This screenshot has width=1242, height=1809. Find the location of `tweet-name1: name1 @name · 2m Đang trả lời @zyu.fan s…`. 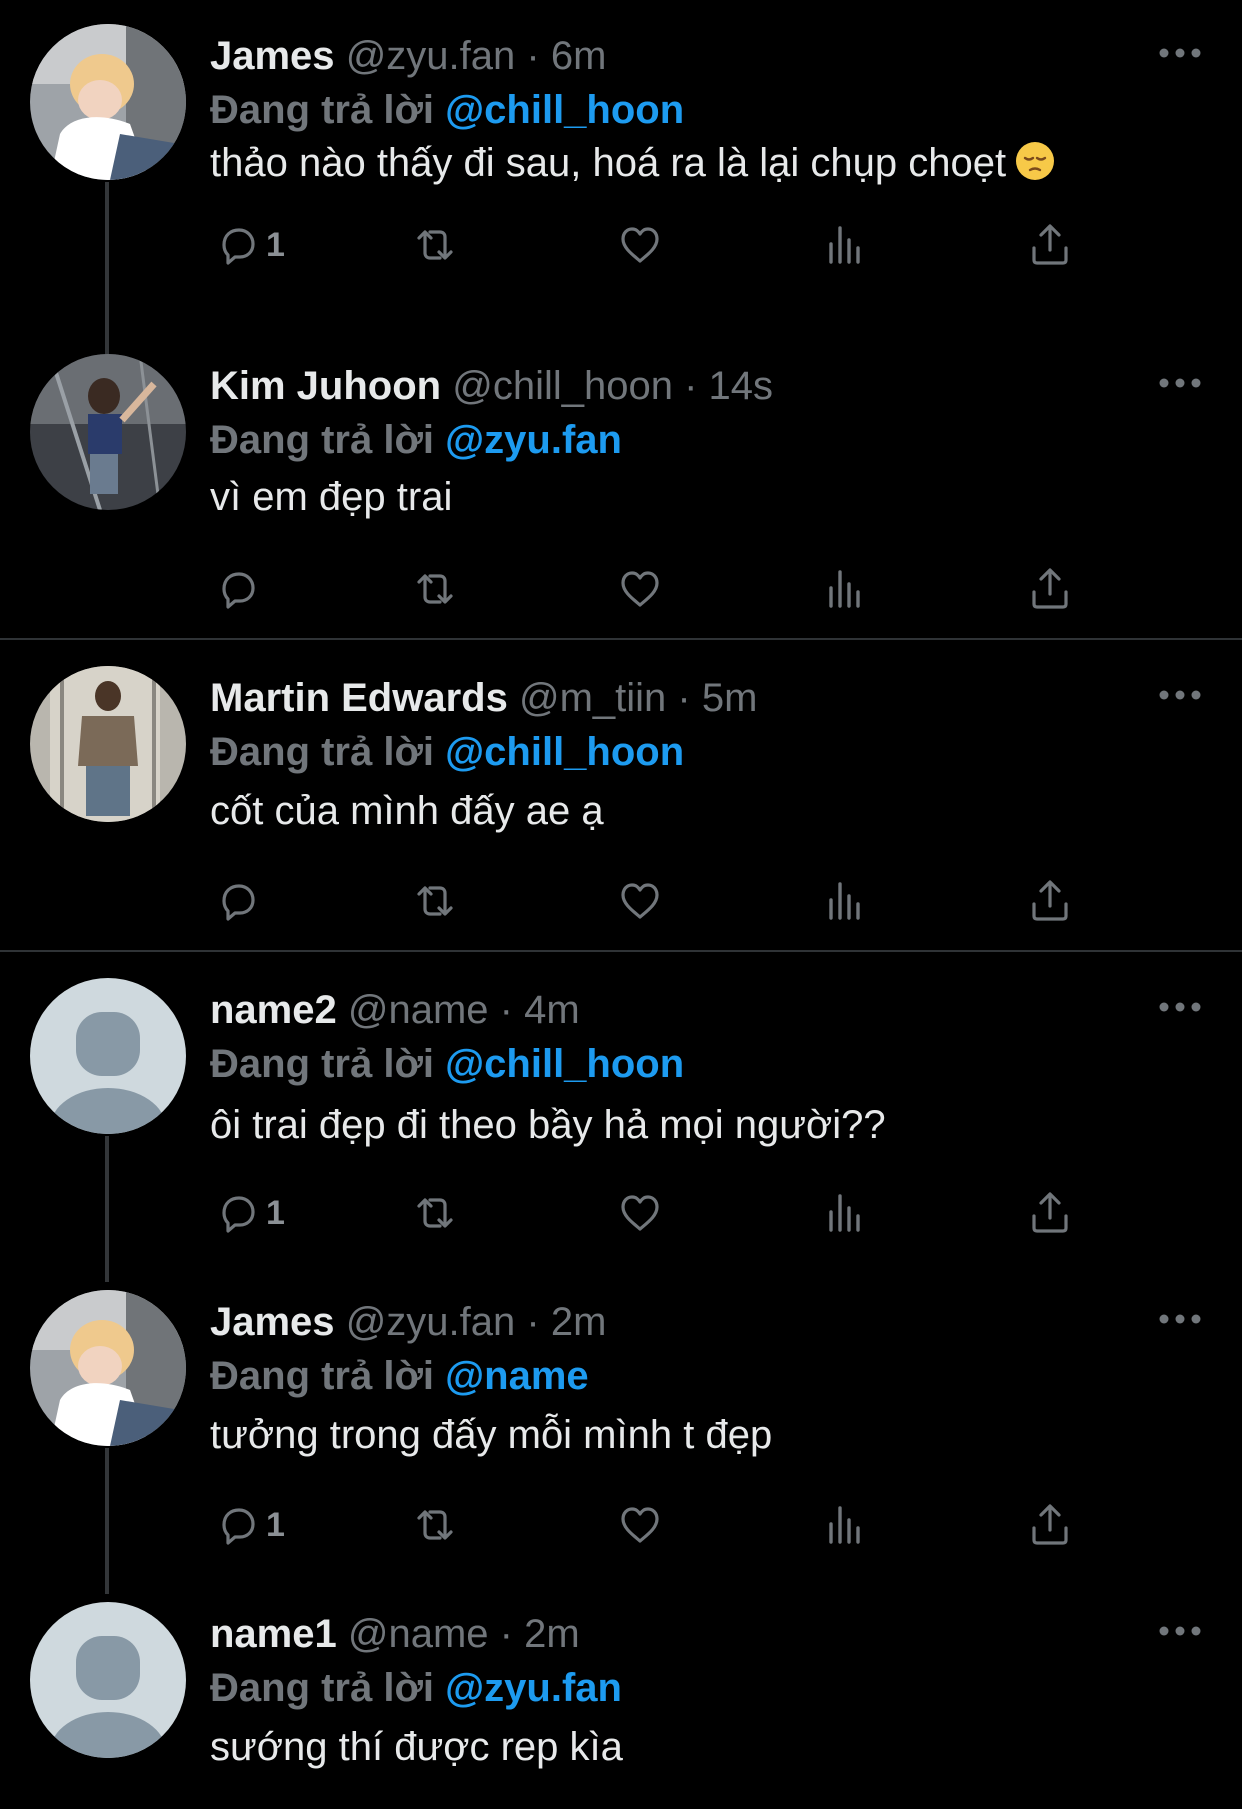

tweet-name1: name1 @name · 2m Đang trả lời @zyu.fan s… is located at coordinates (621, 1702).